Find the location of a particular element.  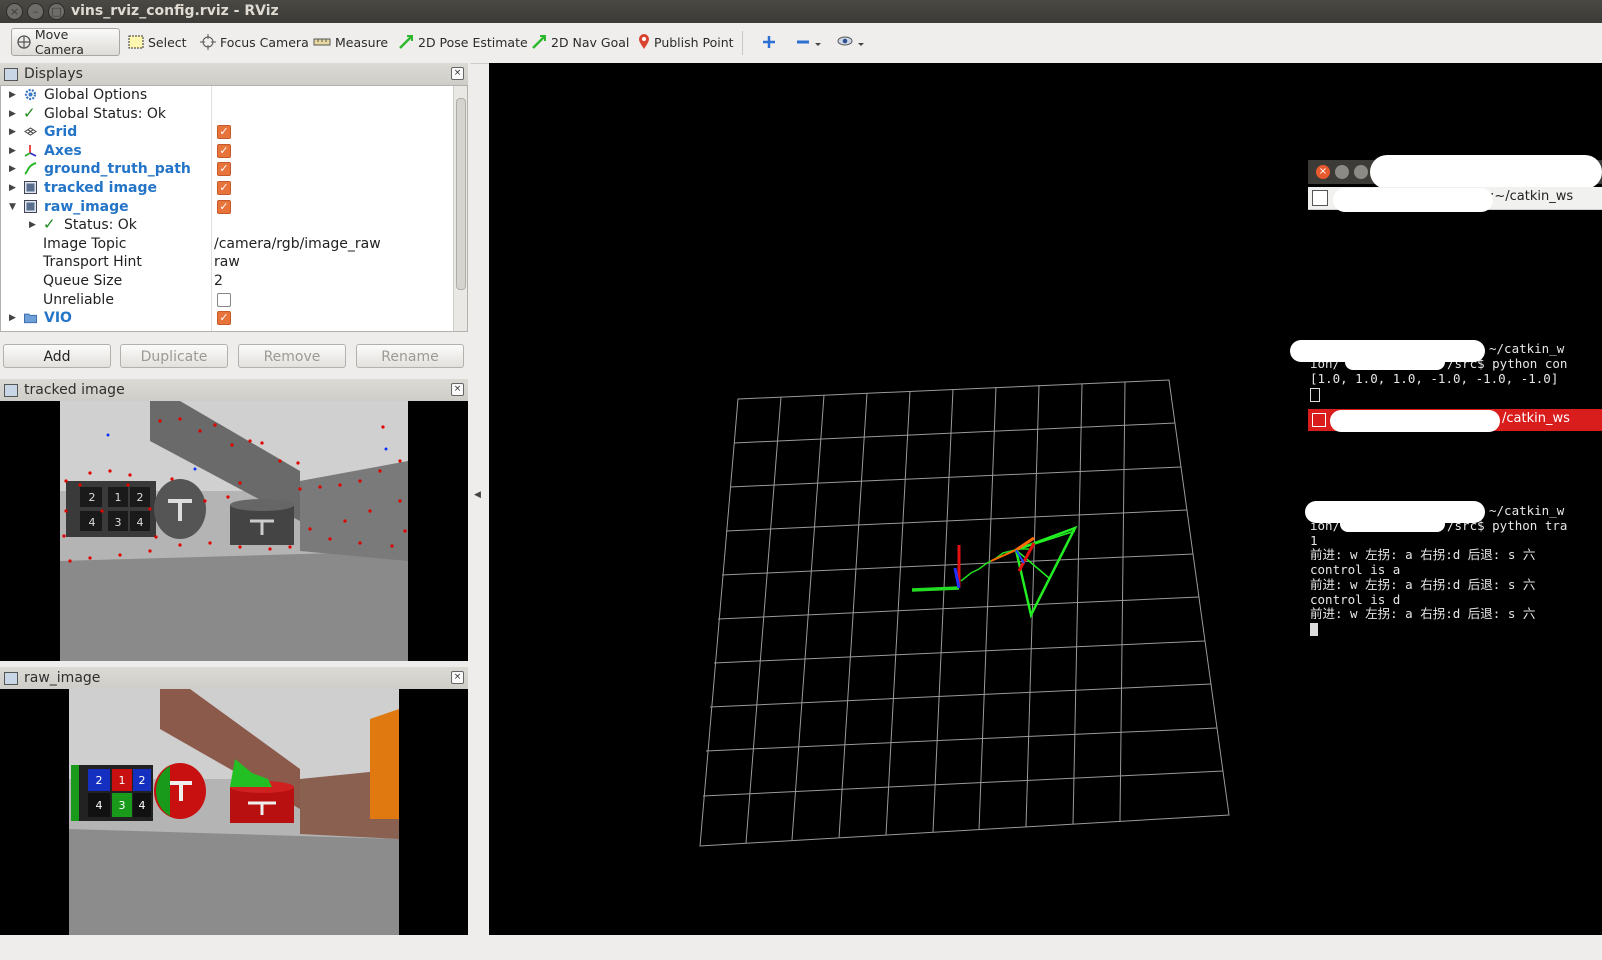

measure-label: Measure is located at coordinates (362, 42).